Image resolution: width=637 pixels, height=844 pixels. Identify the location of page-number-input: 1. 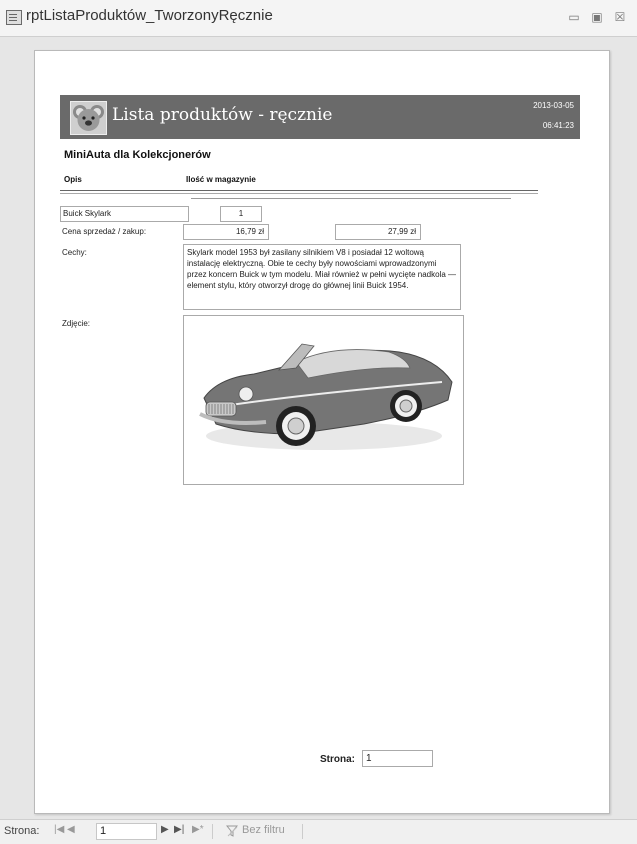
(126, 831).